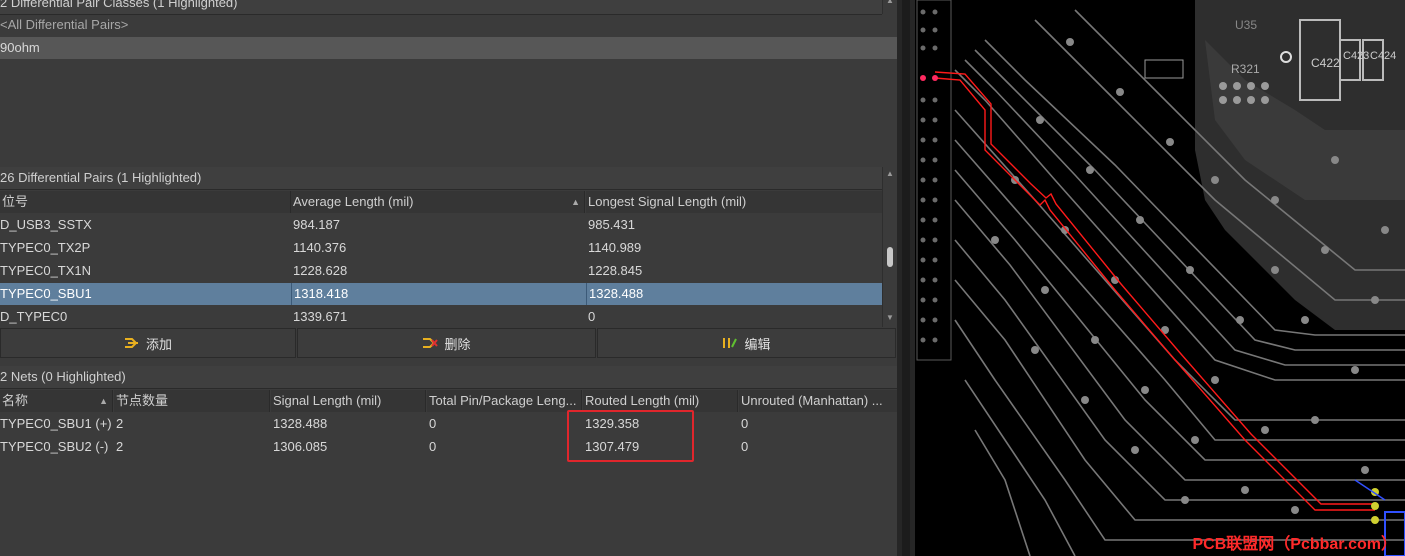 The width and height of the screenshot is (1405, 556). Describe the element at coordinates (630, 436) in the screenshot. I see `routed-length-annotation-box` at that location.